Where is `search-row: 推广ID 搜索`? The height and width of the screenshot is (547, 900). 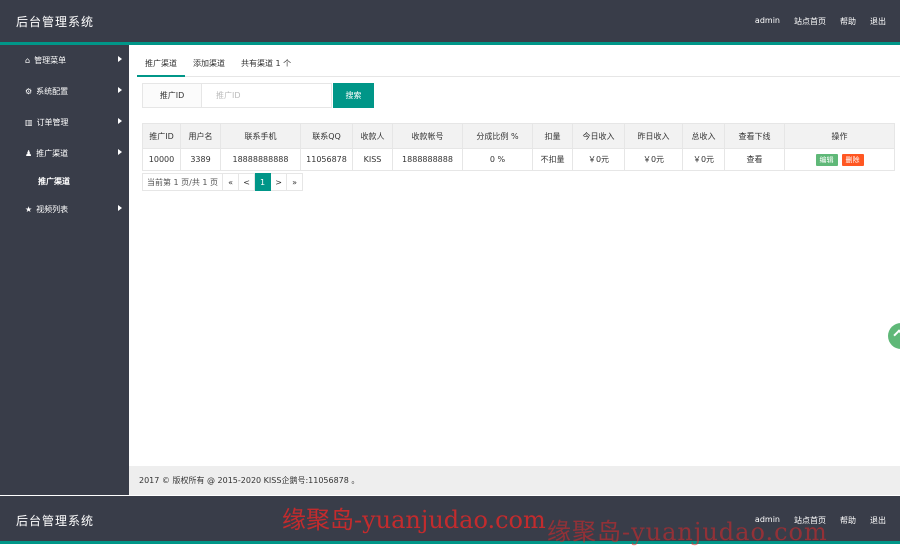 search-row: 推广ID 搜索 is located at coordinates (258, 95).